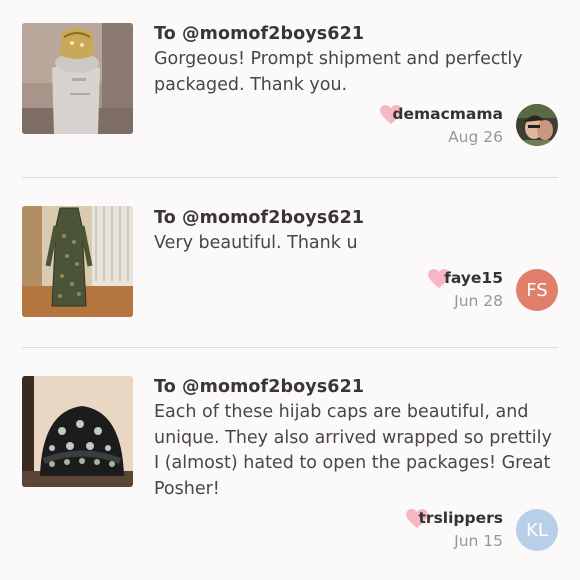 The height and width of the screenshot is (580, 580). I want to click on review-date: Aug 26, so click(475, 137).